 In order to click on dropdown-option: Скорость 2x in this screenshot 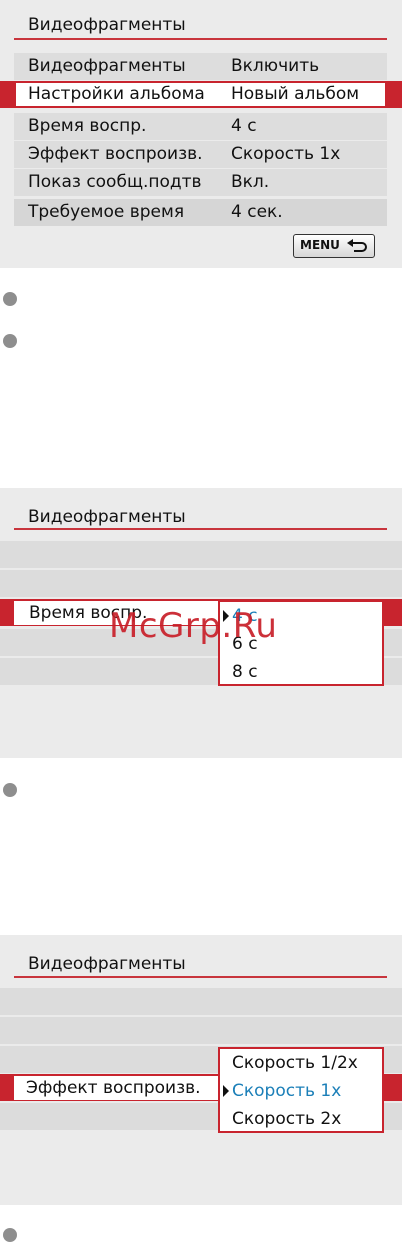, I will do `click(286, 1119)`.